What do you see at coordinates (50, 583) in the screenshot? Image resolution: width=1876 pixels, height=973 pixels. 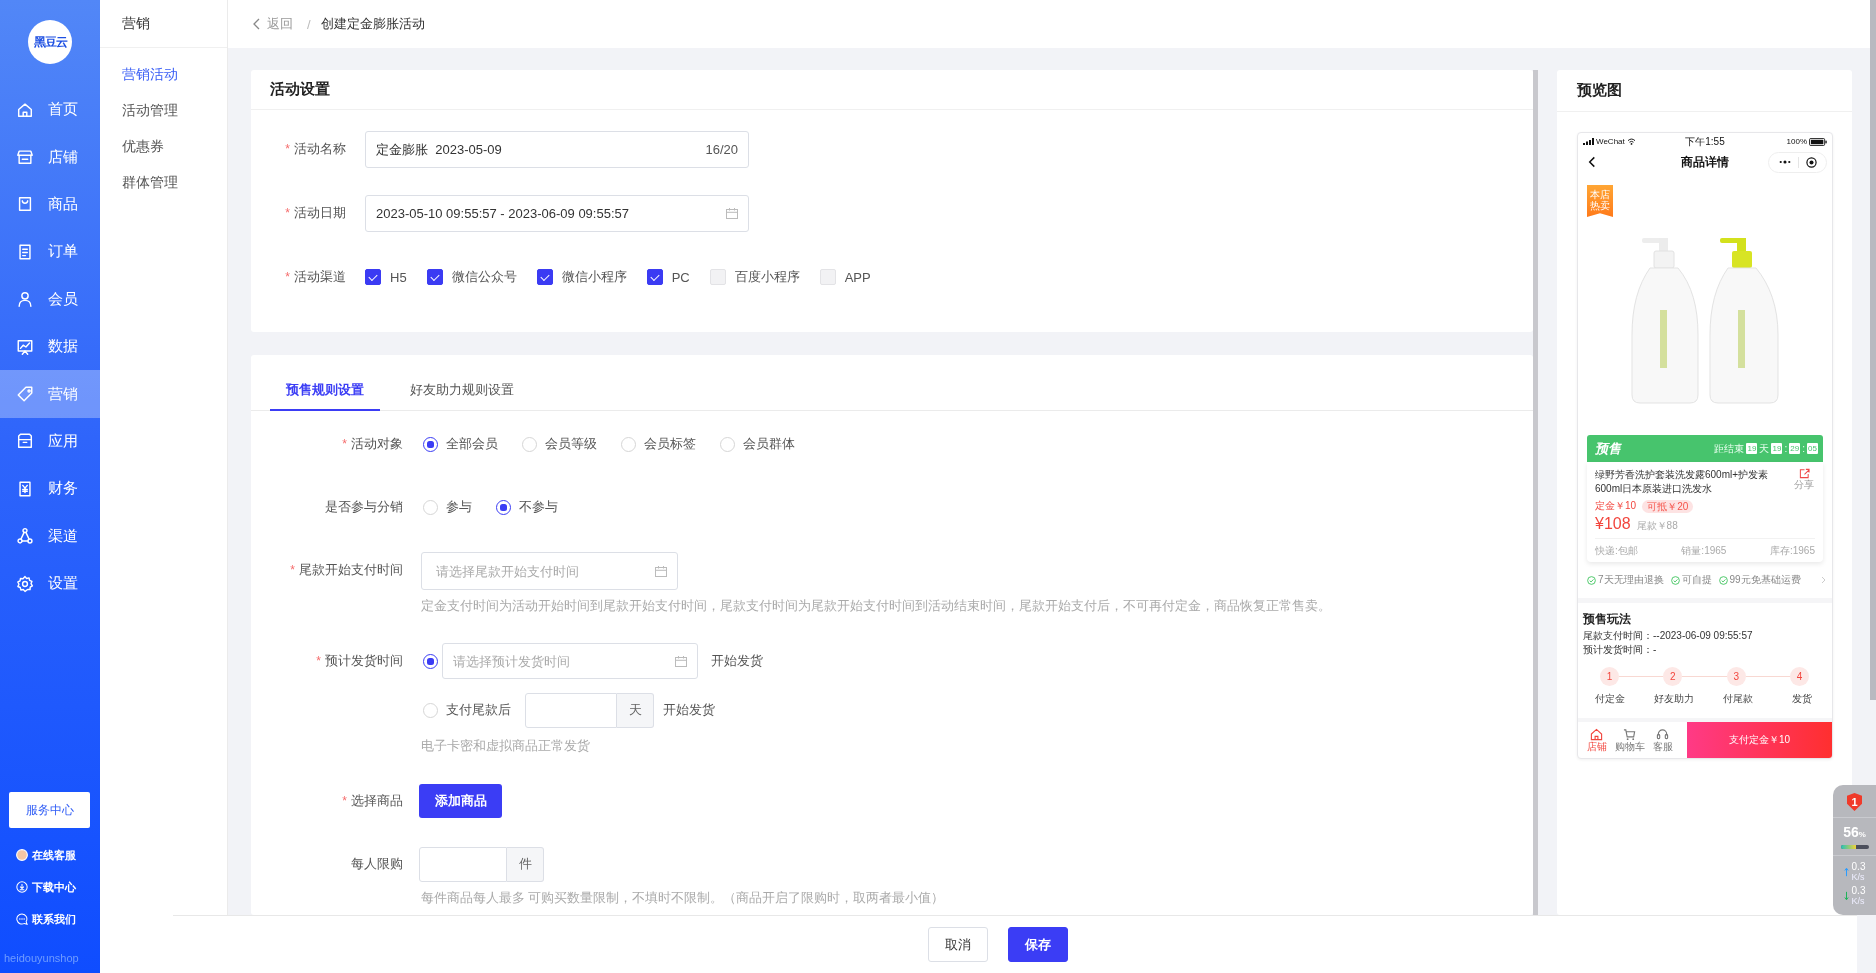 I see `nav-item: 设置` at bounding box center [50, 583].